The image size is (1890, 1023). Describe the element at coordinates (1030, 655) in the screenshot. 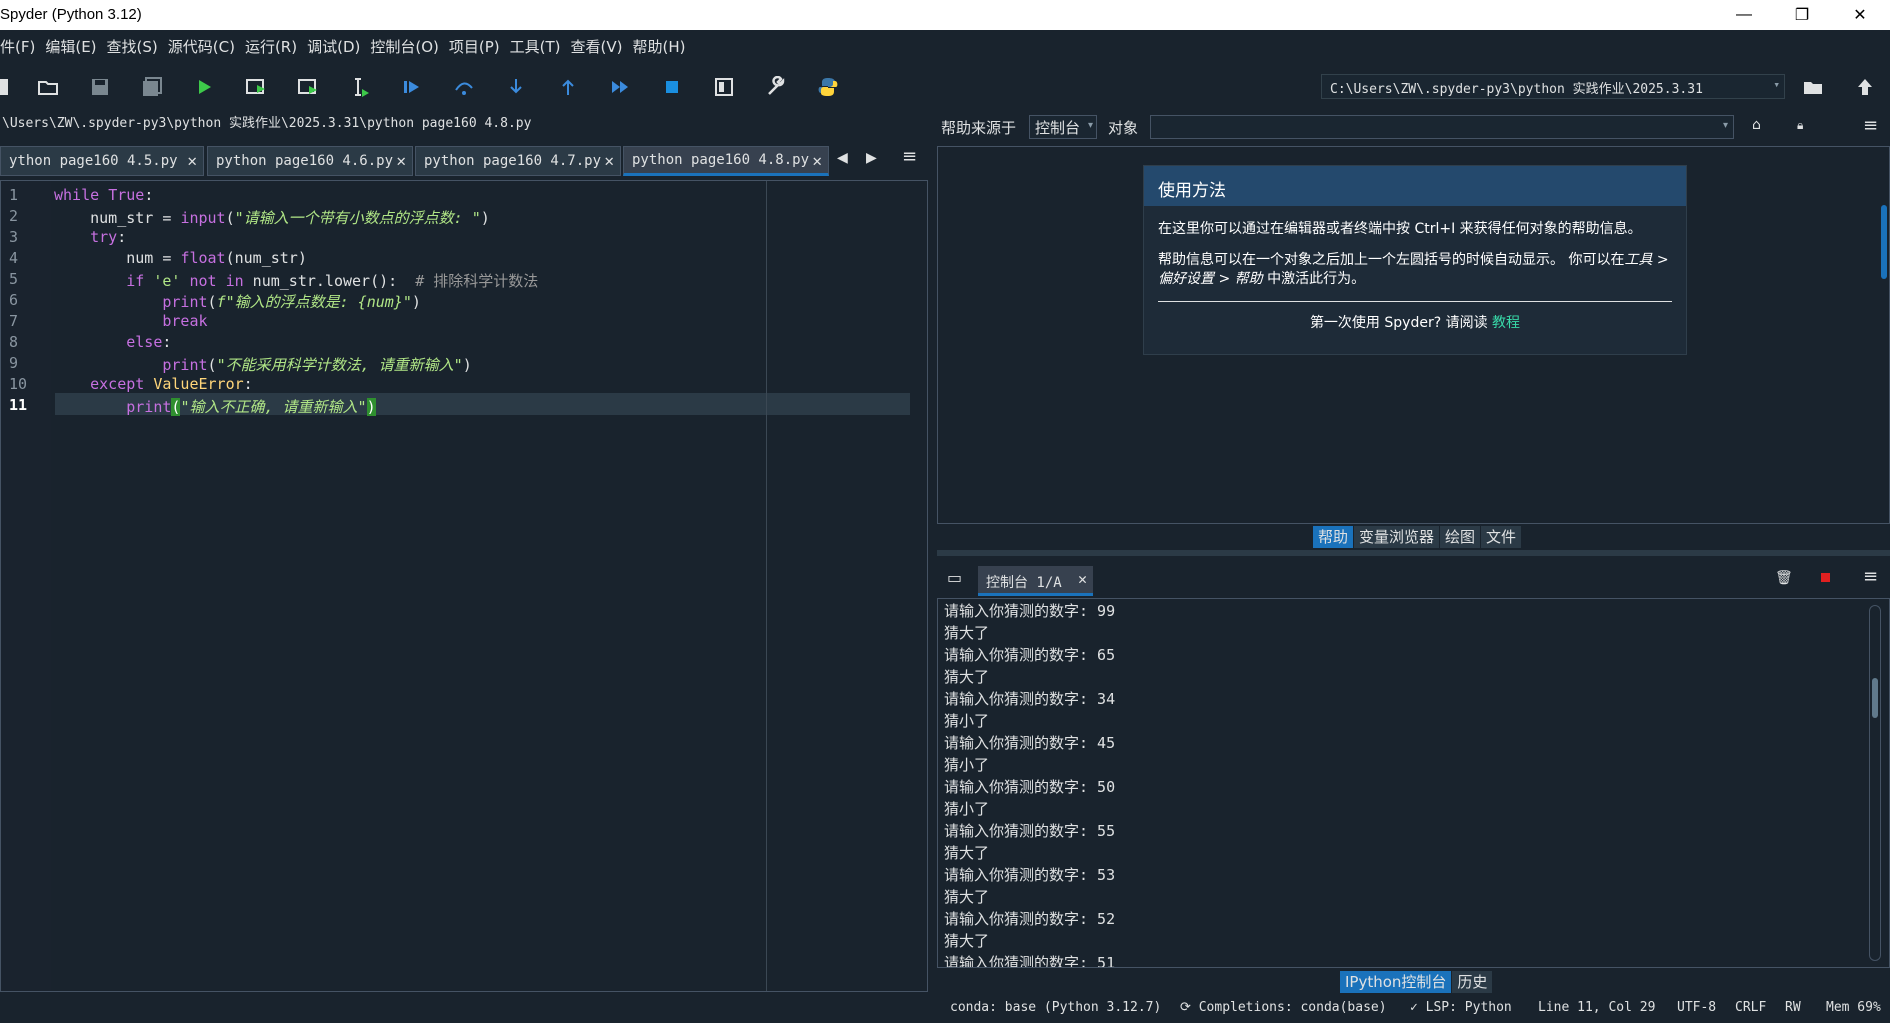

I see `console-line: 请输入你猜测的数字: 65` at that location.